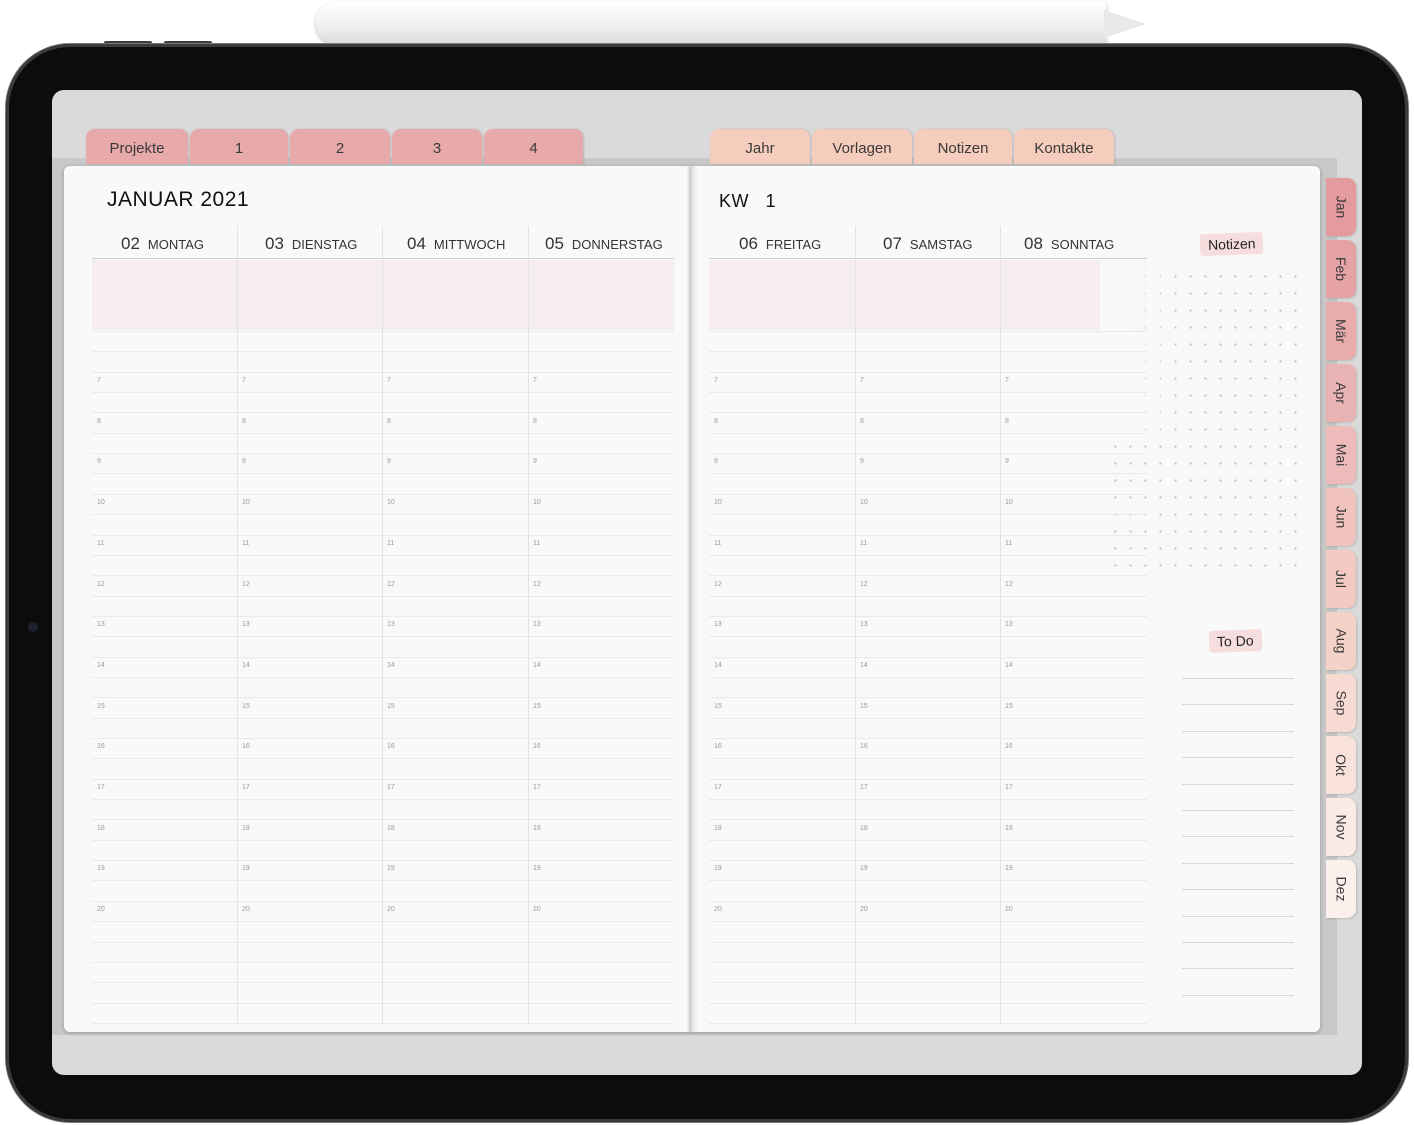 The image size is (1414, 1125). What do you see at coordinates (533, 146) in the screenshot?
I see `tab-project-4: 4` at bounding box center [533, 146].